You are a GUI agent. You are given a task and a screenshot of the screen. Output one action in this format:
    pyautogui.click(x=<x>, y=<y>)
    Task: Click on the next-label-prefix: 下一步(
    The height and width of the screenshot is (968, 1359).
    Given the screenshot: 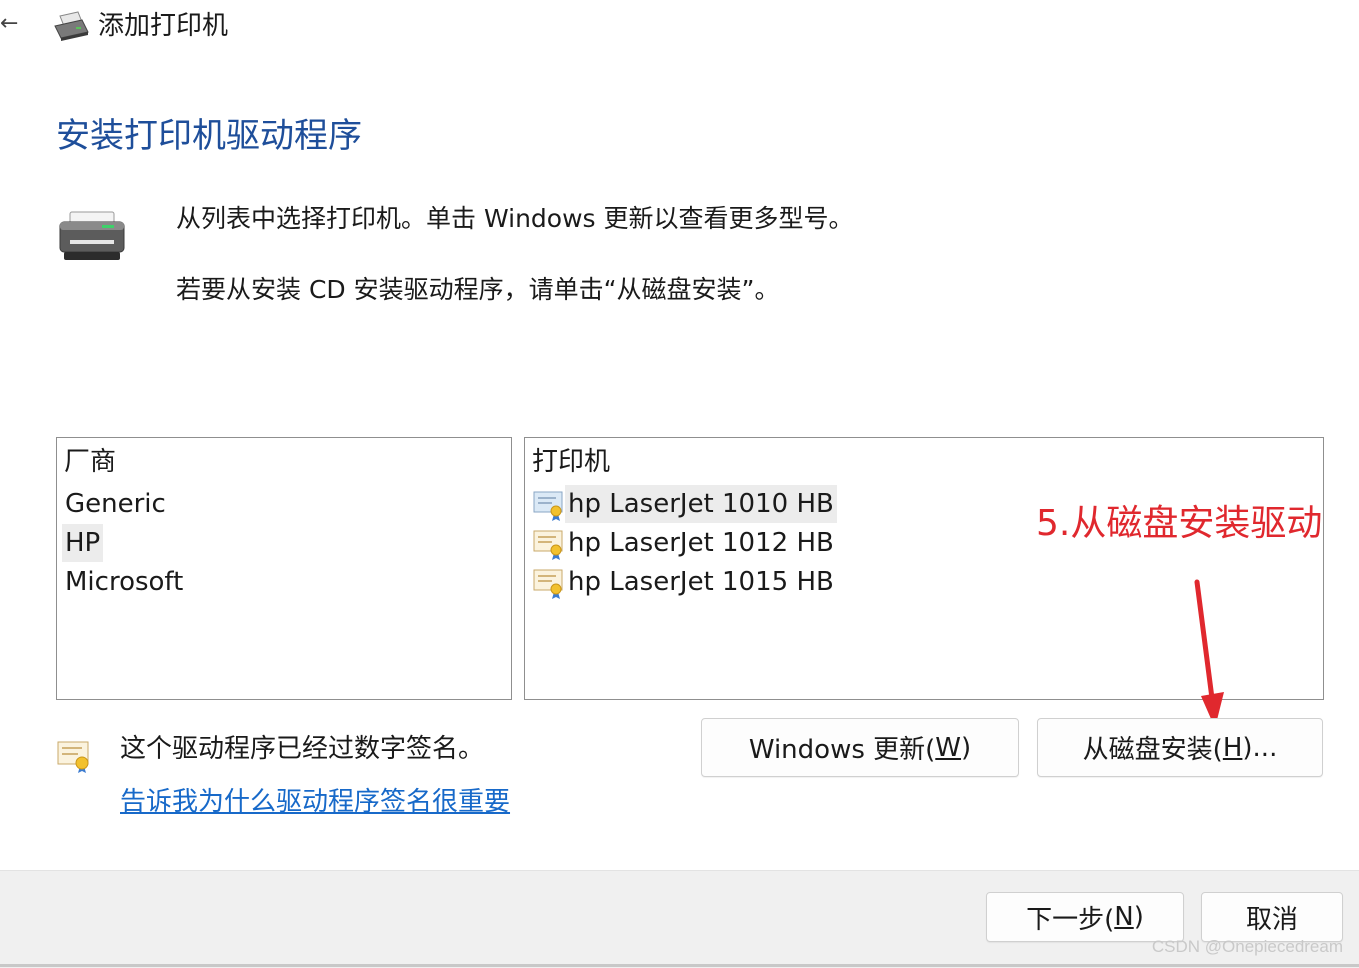 What is the action you would take?
    pyautogui.click(x=1070, y=919)
    